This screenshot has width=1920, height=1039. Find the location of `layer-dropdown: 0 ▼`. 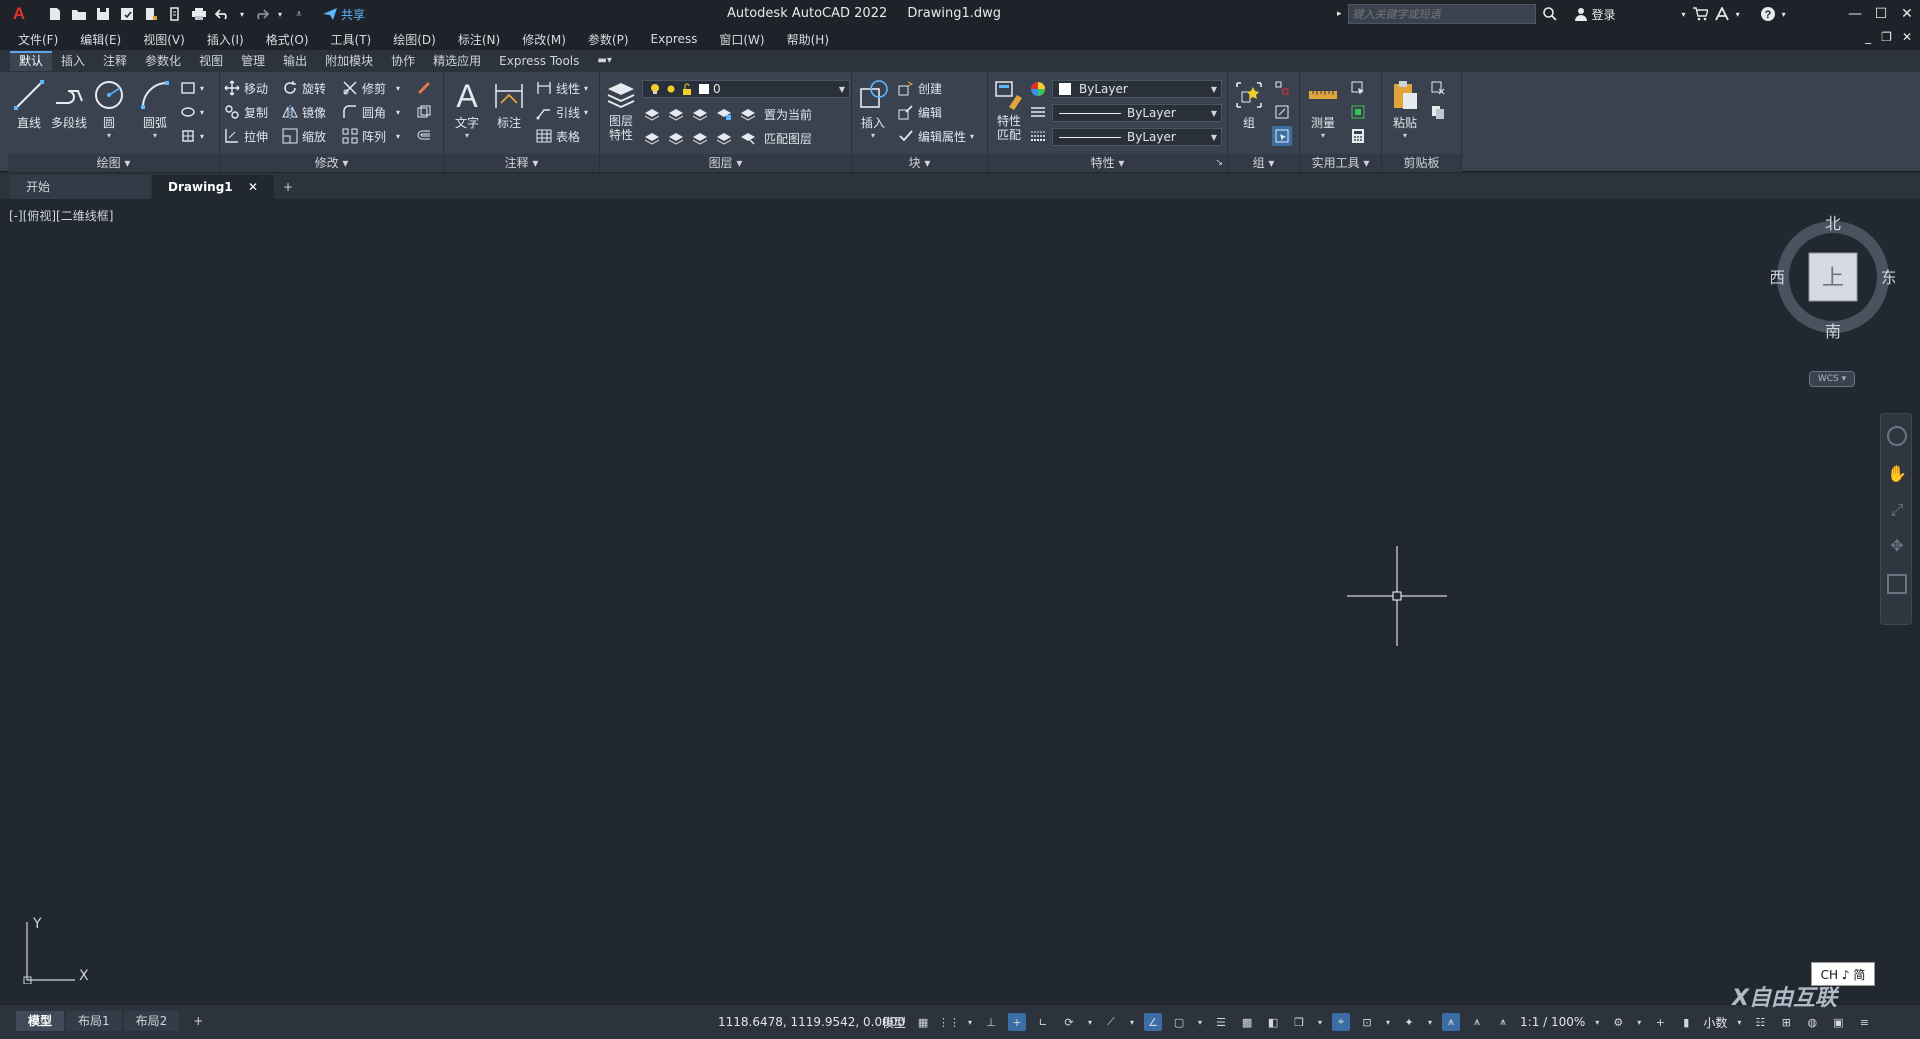

layer-dropdown: 0 ▼ is located at coordinates (746, 89).